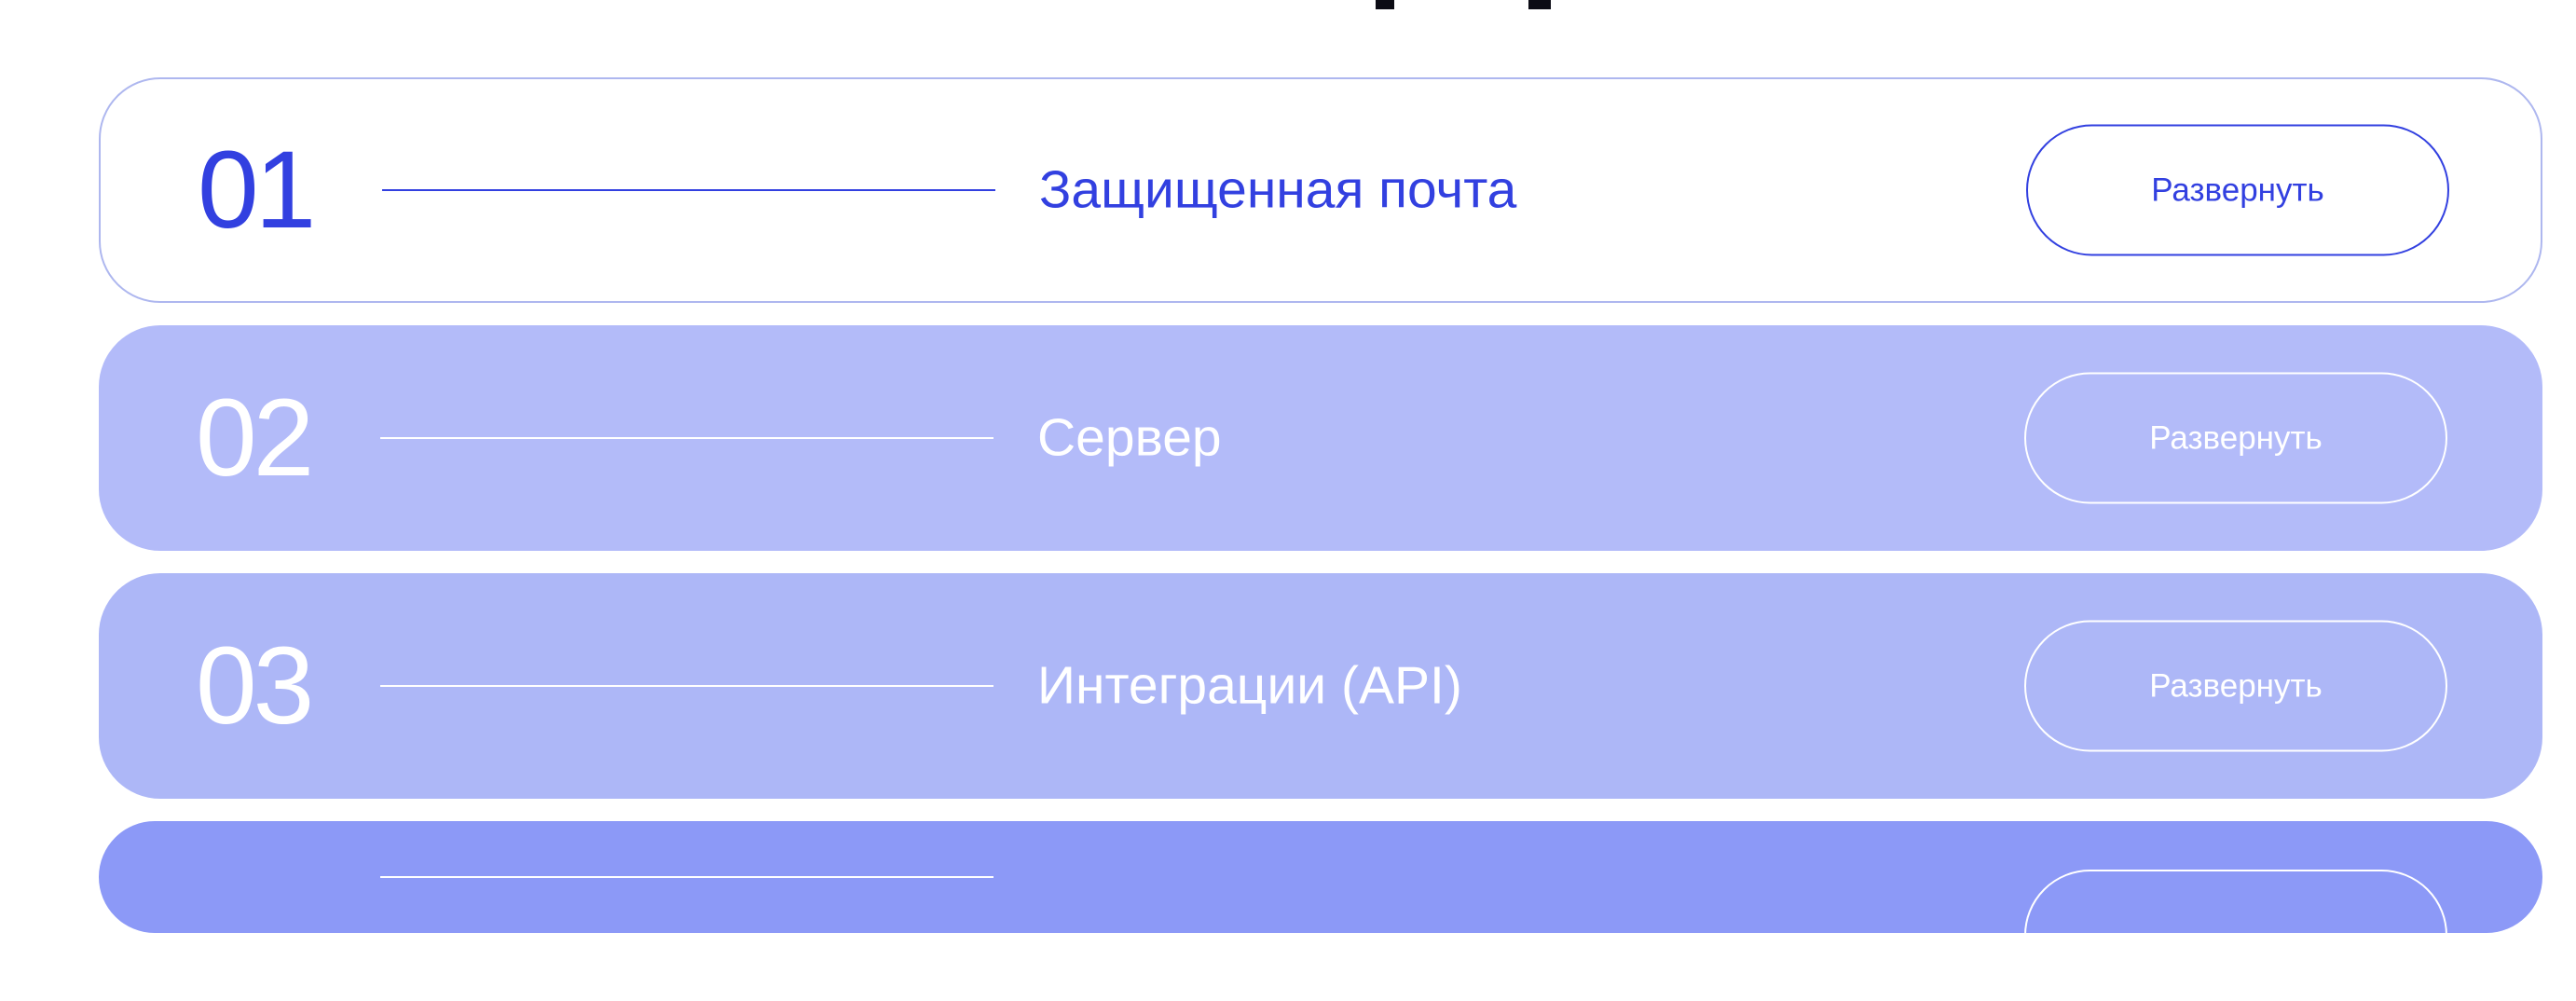 The height and width of the screenshot is (1001, 2576). I want to click on item-number: 02, so click(255, 439).